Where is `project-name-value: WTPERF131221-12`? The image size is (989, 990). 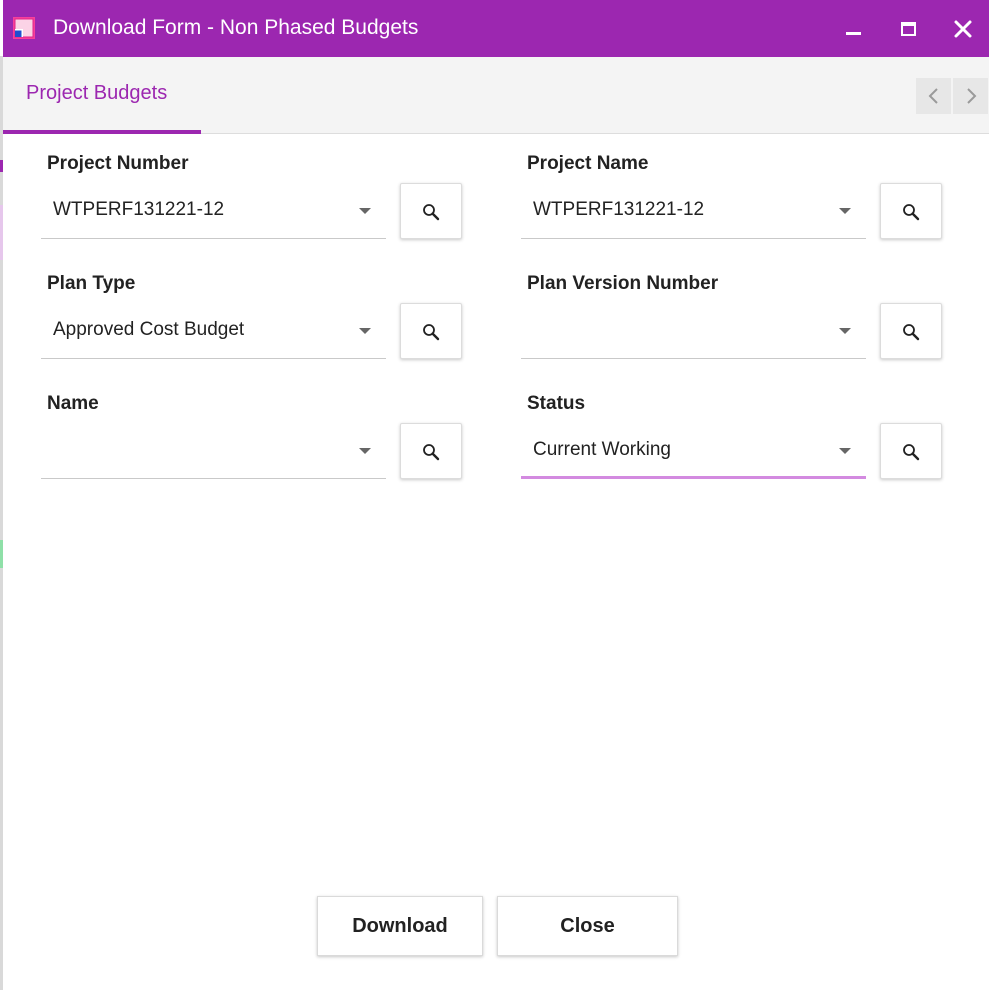
project-name-value: WTPERF131221-12 is located at coordinates (619, 209).